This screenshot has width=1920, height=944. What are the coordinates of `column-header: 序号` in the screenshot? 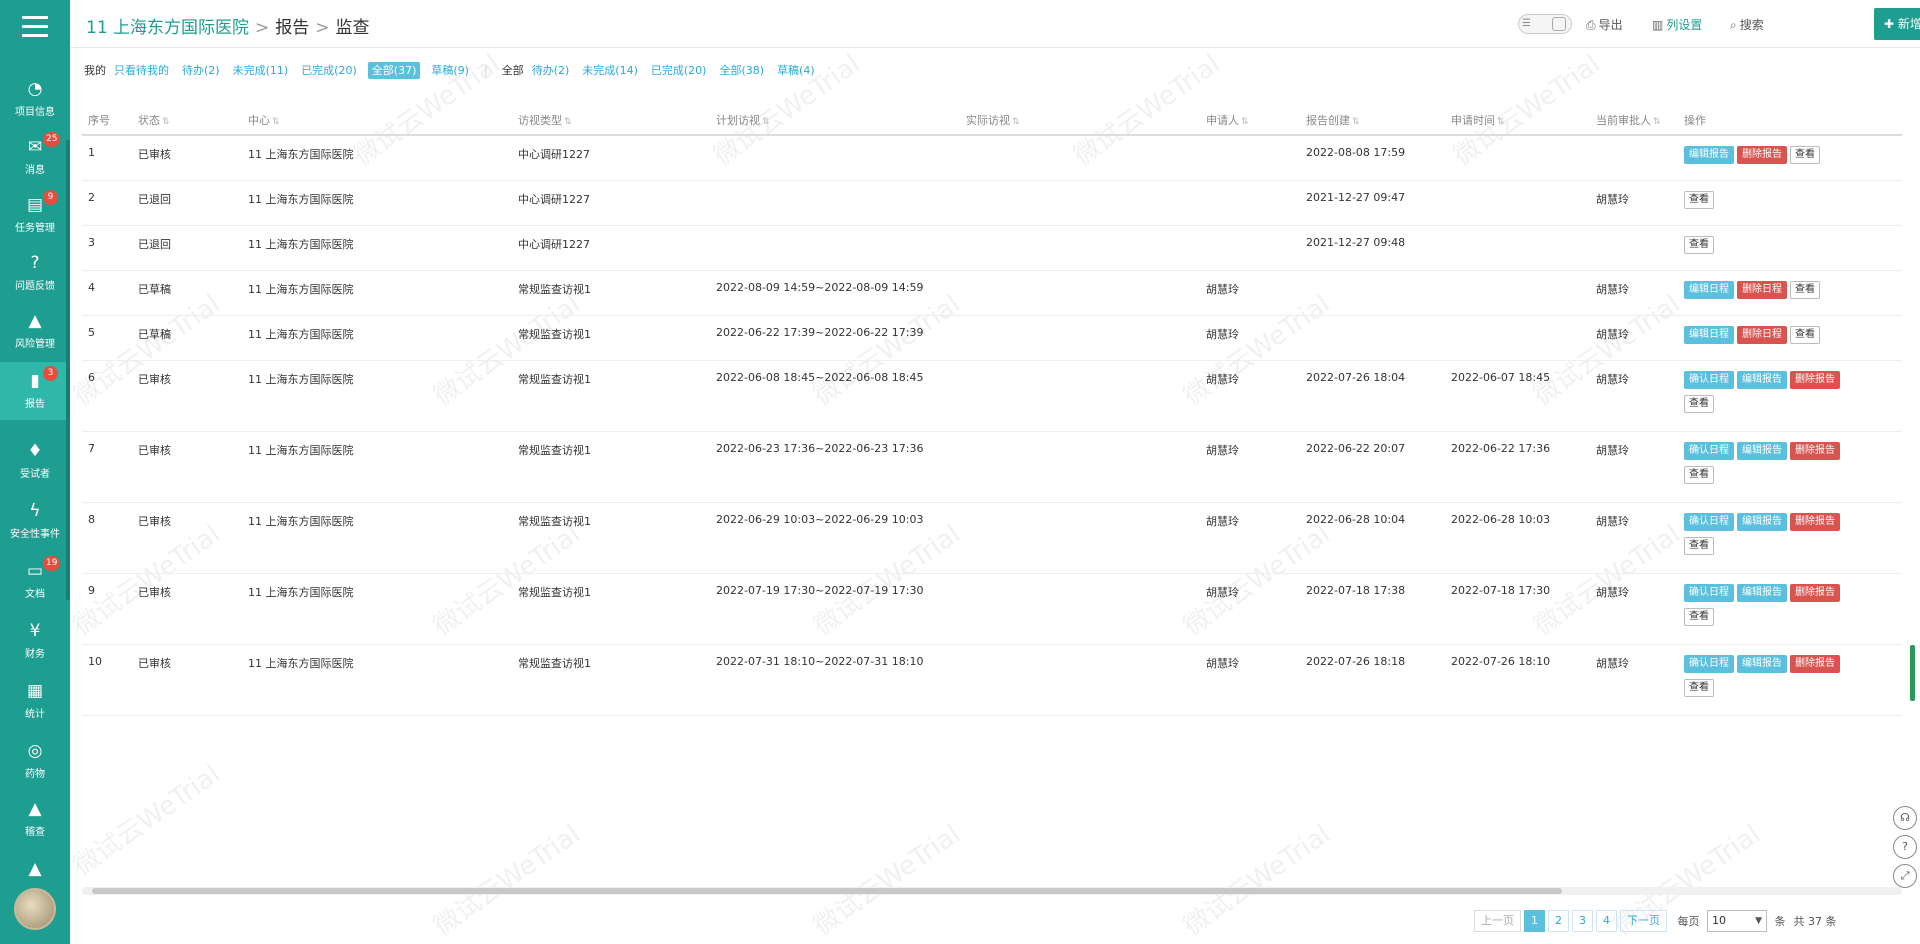 It's located at (107, 120).